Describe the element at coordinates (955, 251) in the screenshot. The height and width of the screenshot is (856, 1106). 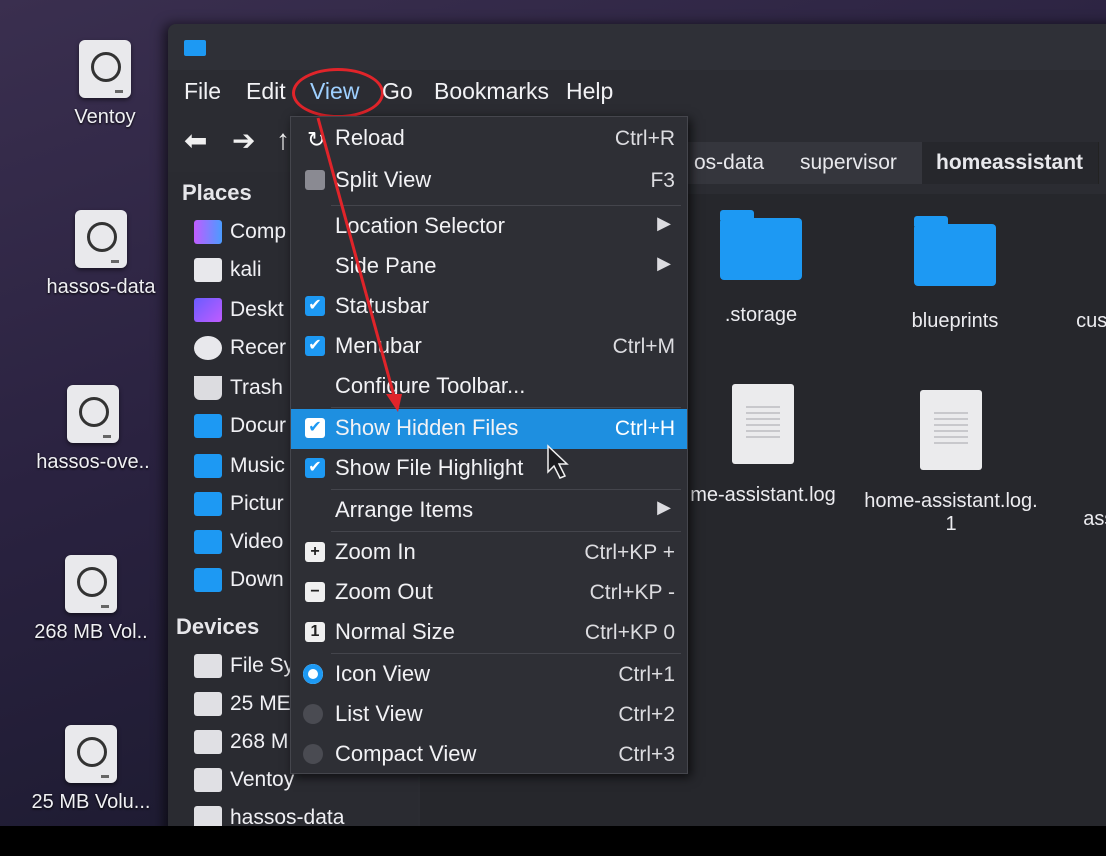
I see `folder-icon` at that location.